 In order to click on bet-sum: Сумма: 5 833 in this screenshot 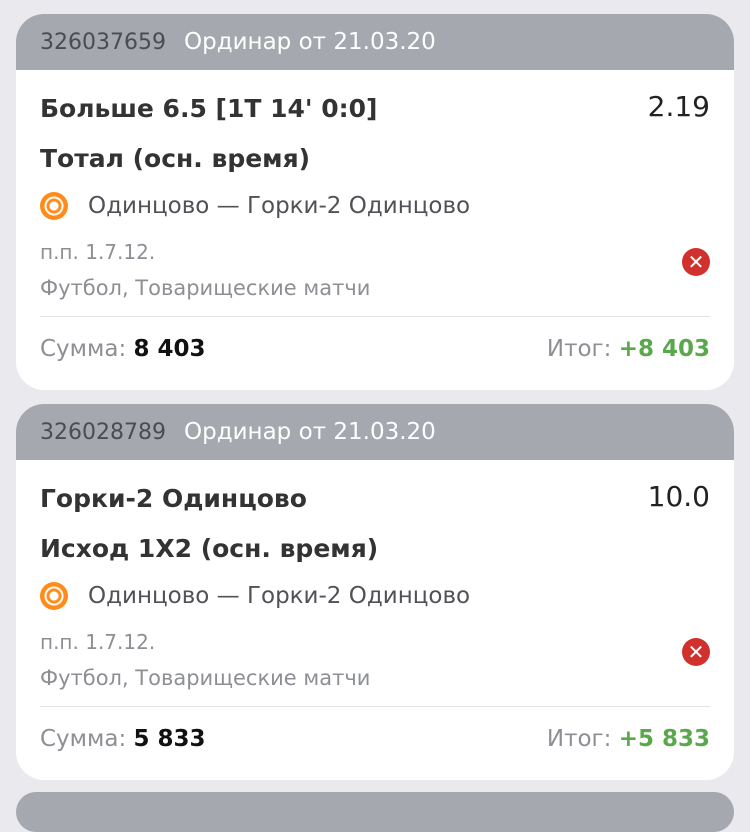, I will do `click(123, 739)`.